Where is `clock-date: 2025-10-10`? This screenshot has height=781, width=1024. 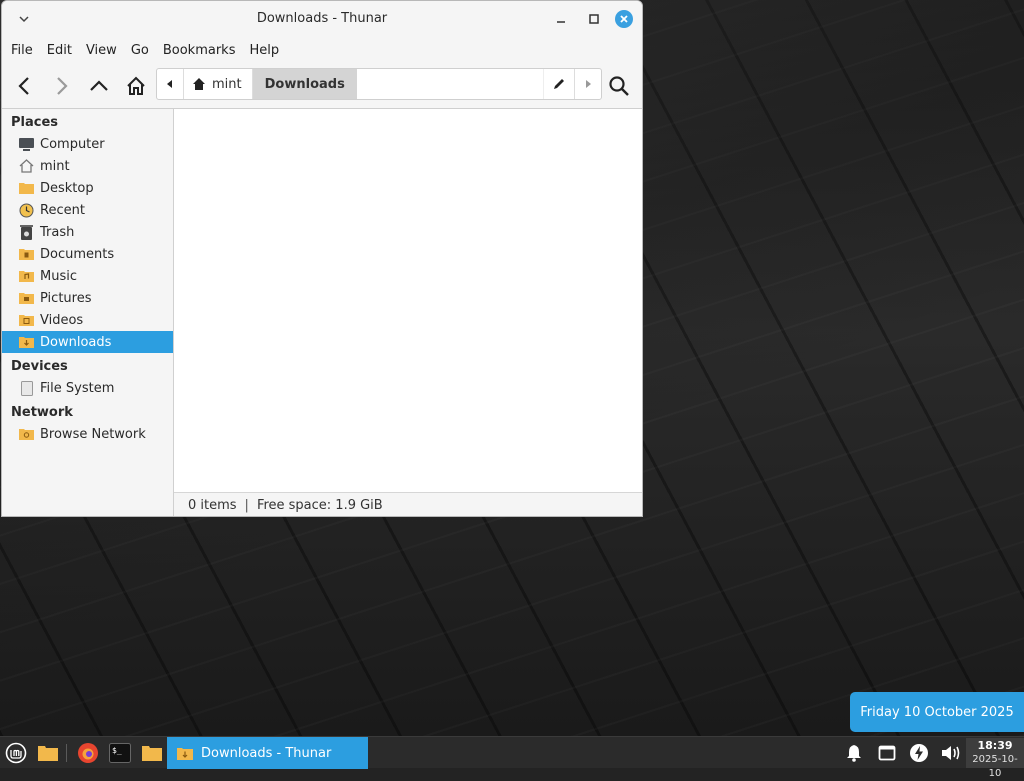
clock-date: 2025-10-10 is located at coordinates (995, 766).